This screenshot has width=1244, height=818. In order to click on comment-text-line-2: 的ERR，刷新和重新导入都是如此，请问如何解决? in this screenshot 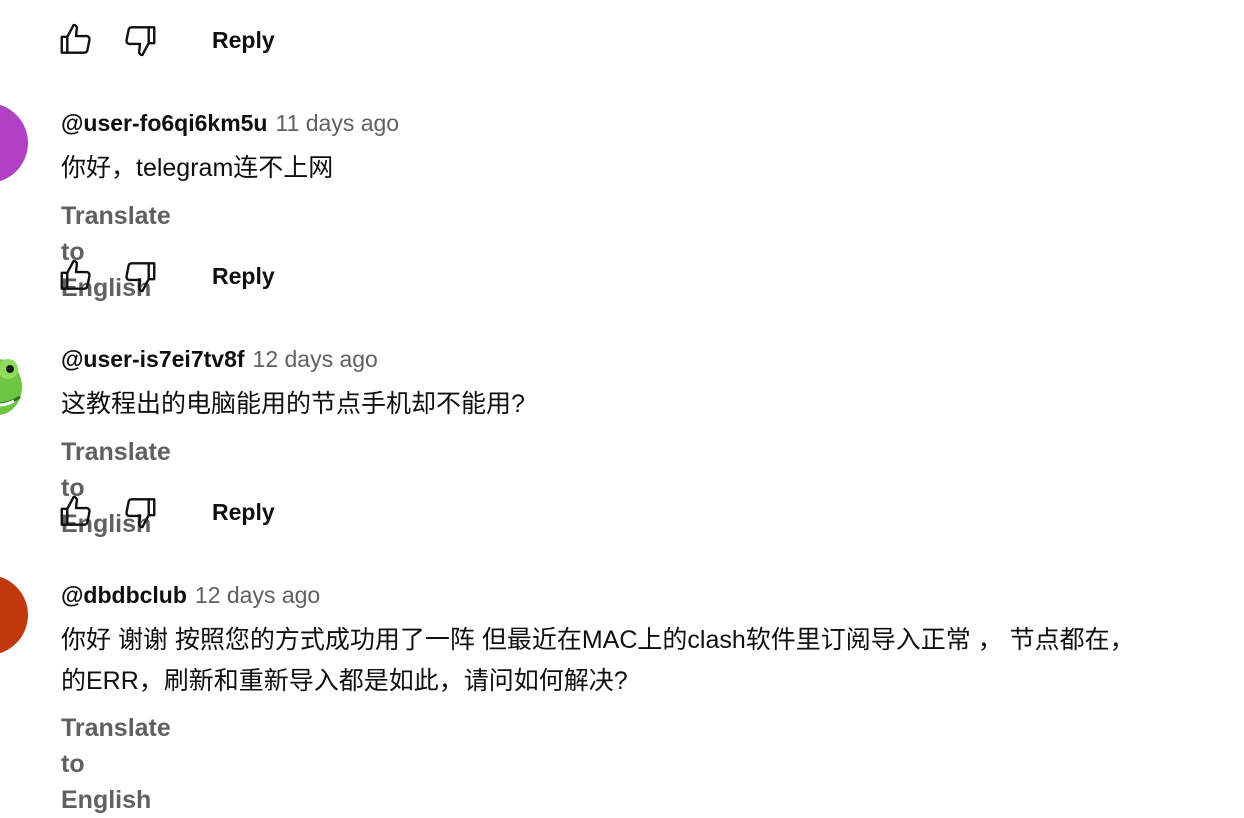, I will do `click(344, 681)`.